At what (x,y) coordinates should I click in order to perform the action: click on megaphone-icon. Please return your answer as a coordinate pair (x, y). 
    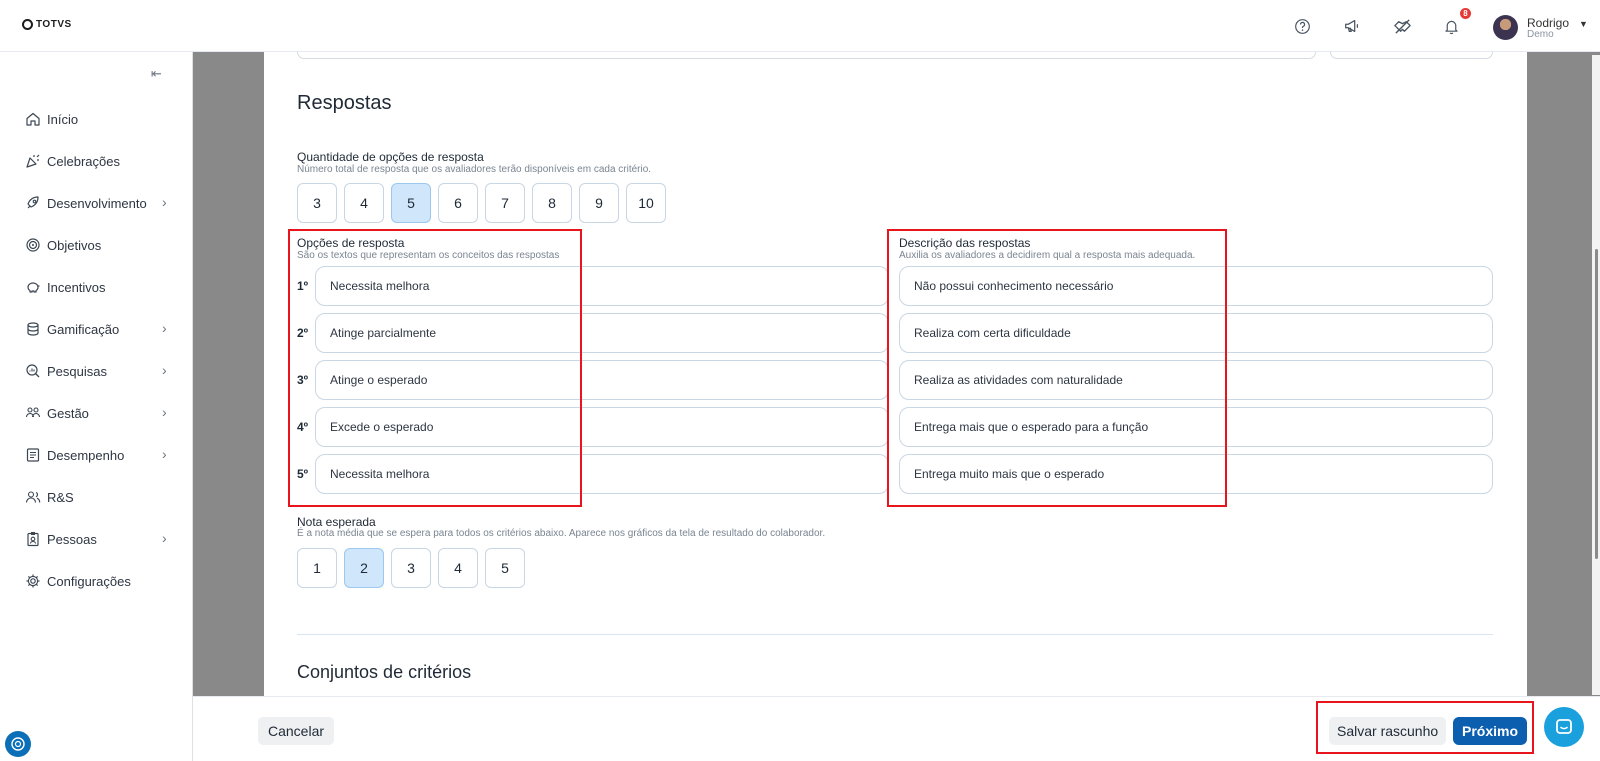
    Looking at the image, I should click on (1352, 26).